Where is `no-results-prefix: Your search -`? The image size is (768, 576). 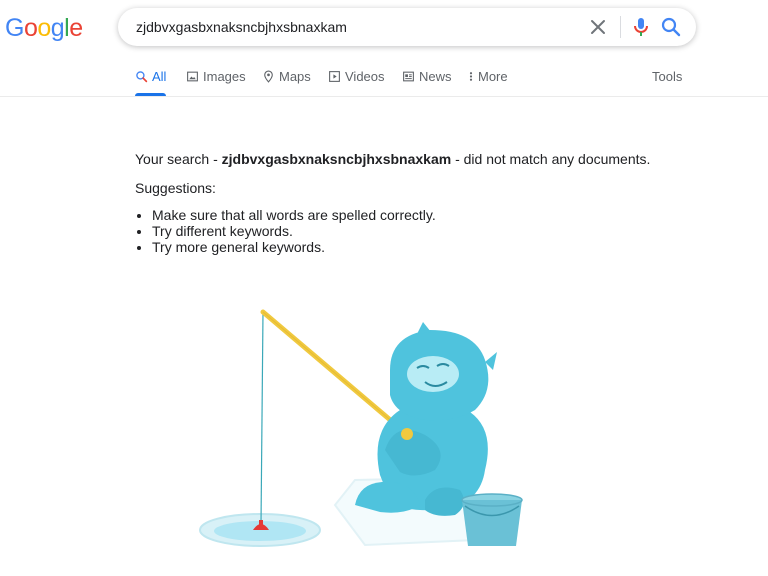
no-results-prefix: Your search - is located at coordinates (178, 159).